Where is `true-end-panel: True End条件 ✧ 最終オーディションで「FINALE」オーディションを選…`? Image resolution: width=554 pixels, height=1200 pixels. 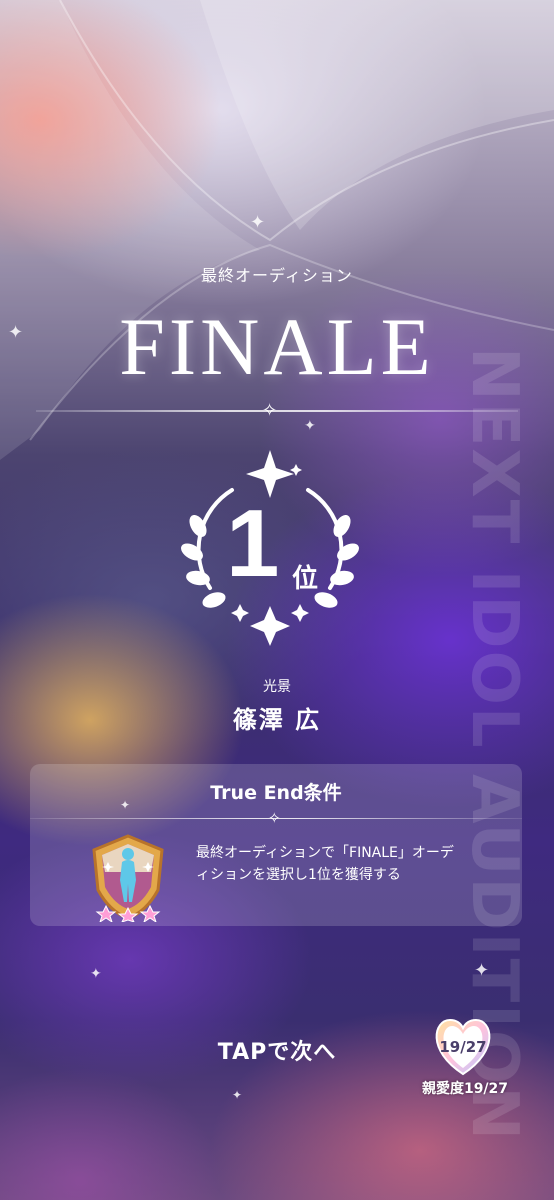
true-end-panel: True End条件 ✧ 最終オーディションで「FINALE」オーディションを選… is located at coordinates (276, 845).